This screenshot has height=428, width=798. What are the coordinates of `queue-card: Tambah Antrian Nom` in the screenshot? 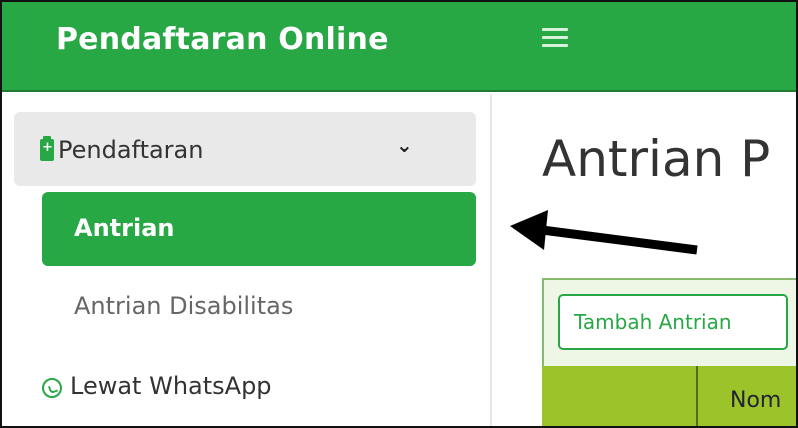 It's located at (669, 352).